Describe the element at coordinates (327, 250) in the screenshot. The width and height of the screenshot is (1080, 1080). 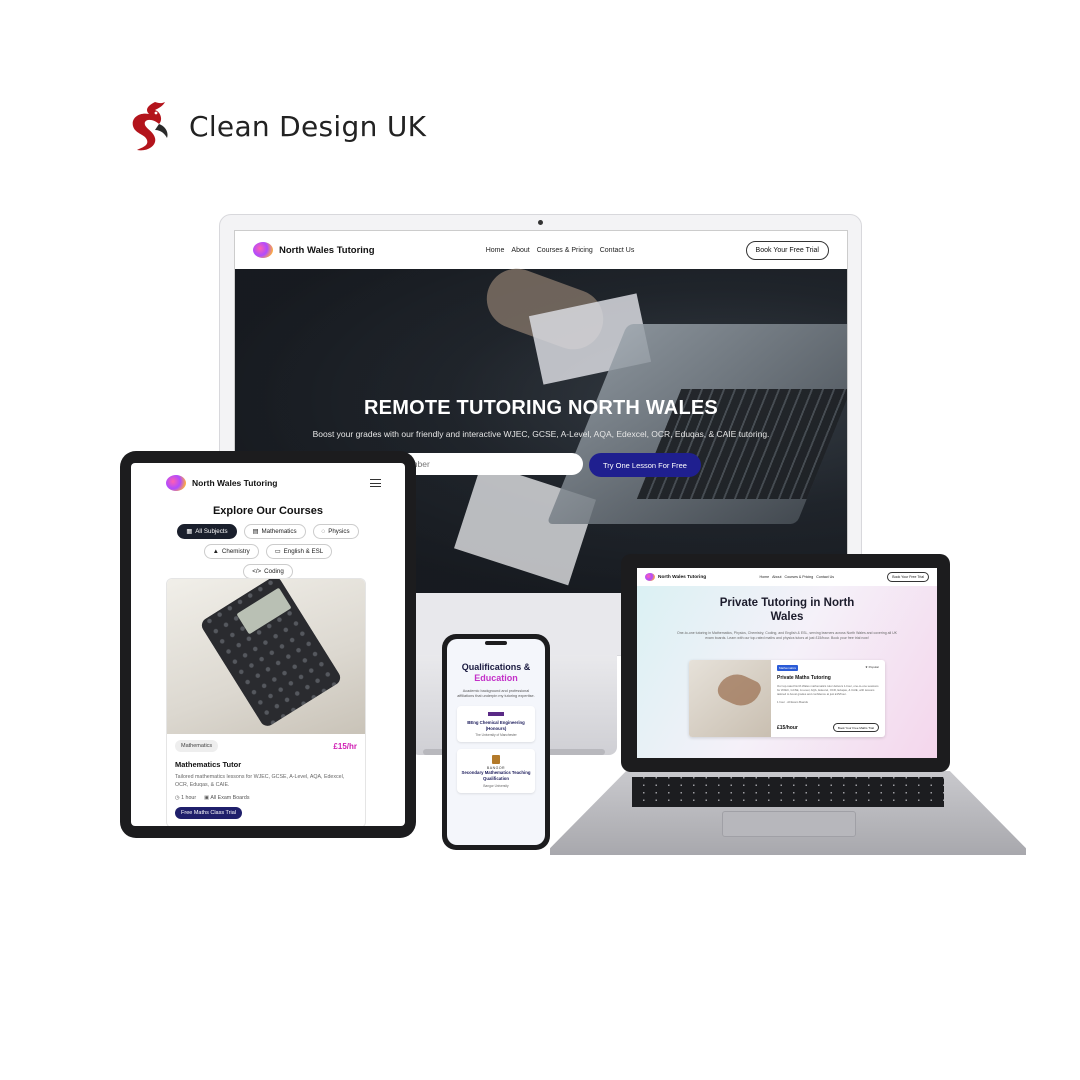
I see `site-logo-text: North Wales Tutoring` at that location.